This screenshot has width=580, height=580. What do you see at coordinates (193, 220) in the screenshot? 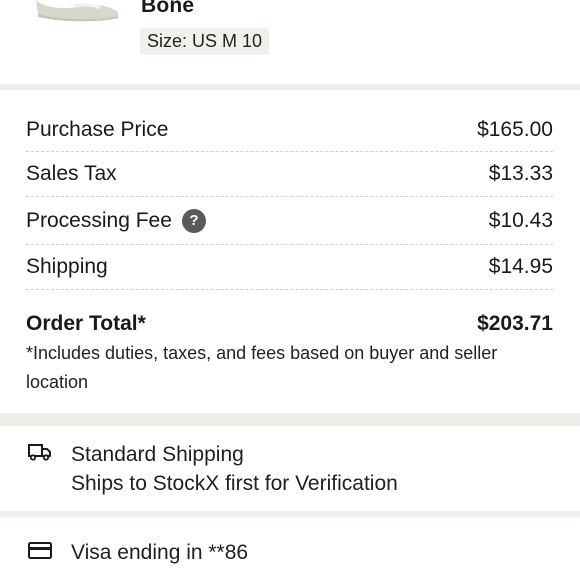
I see `help-icon: ?` at bounding box center [193, 220].